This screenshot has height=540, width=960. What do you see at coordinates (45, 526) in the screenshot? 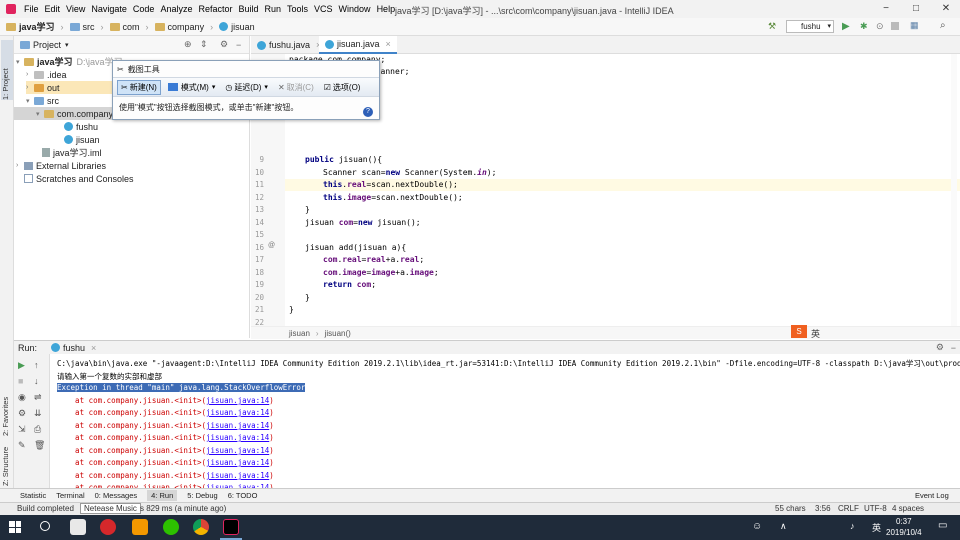
I see `search-icon` at bounding box center [45, 526].